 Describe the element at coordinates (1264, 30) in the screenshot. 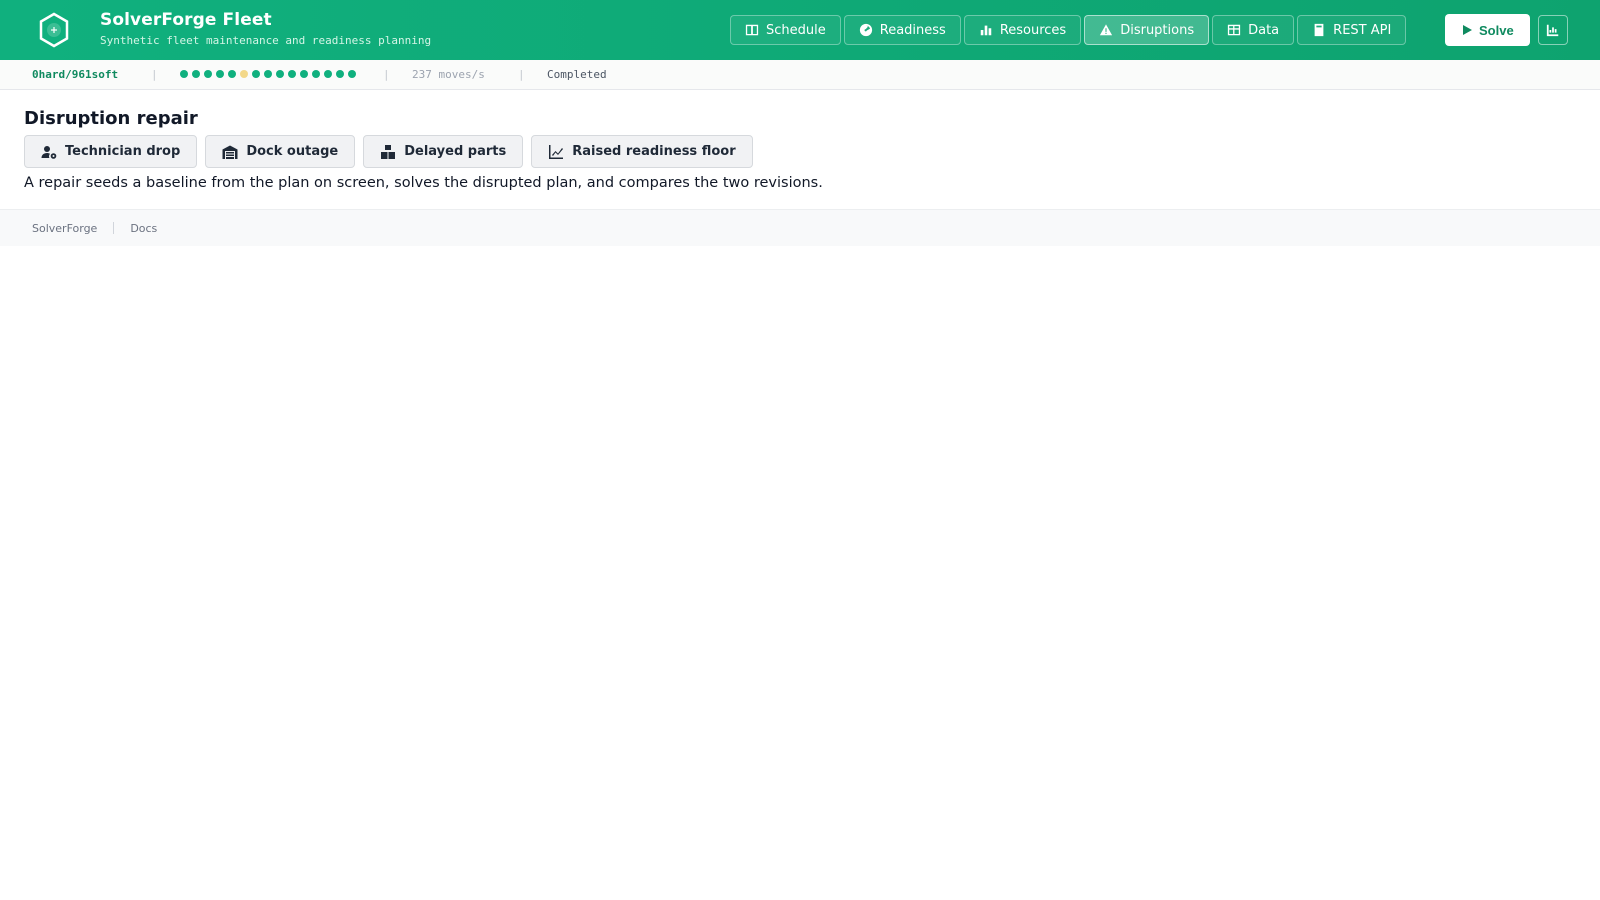

I see `tab-label: Data` at that location.